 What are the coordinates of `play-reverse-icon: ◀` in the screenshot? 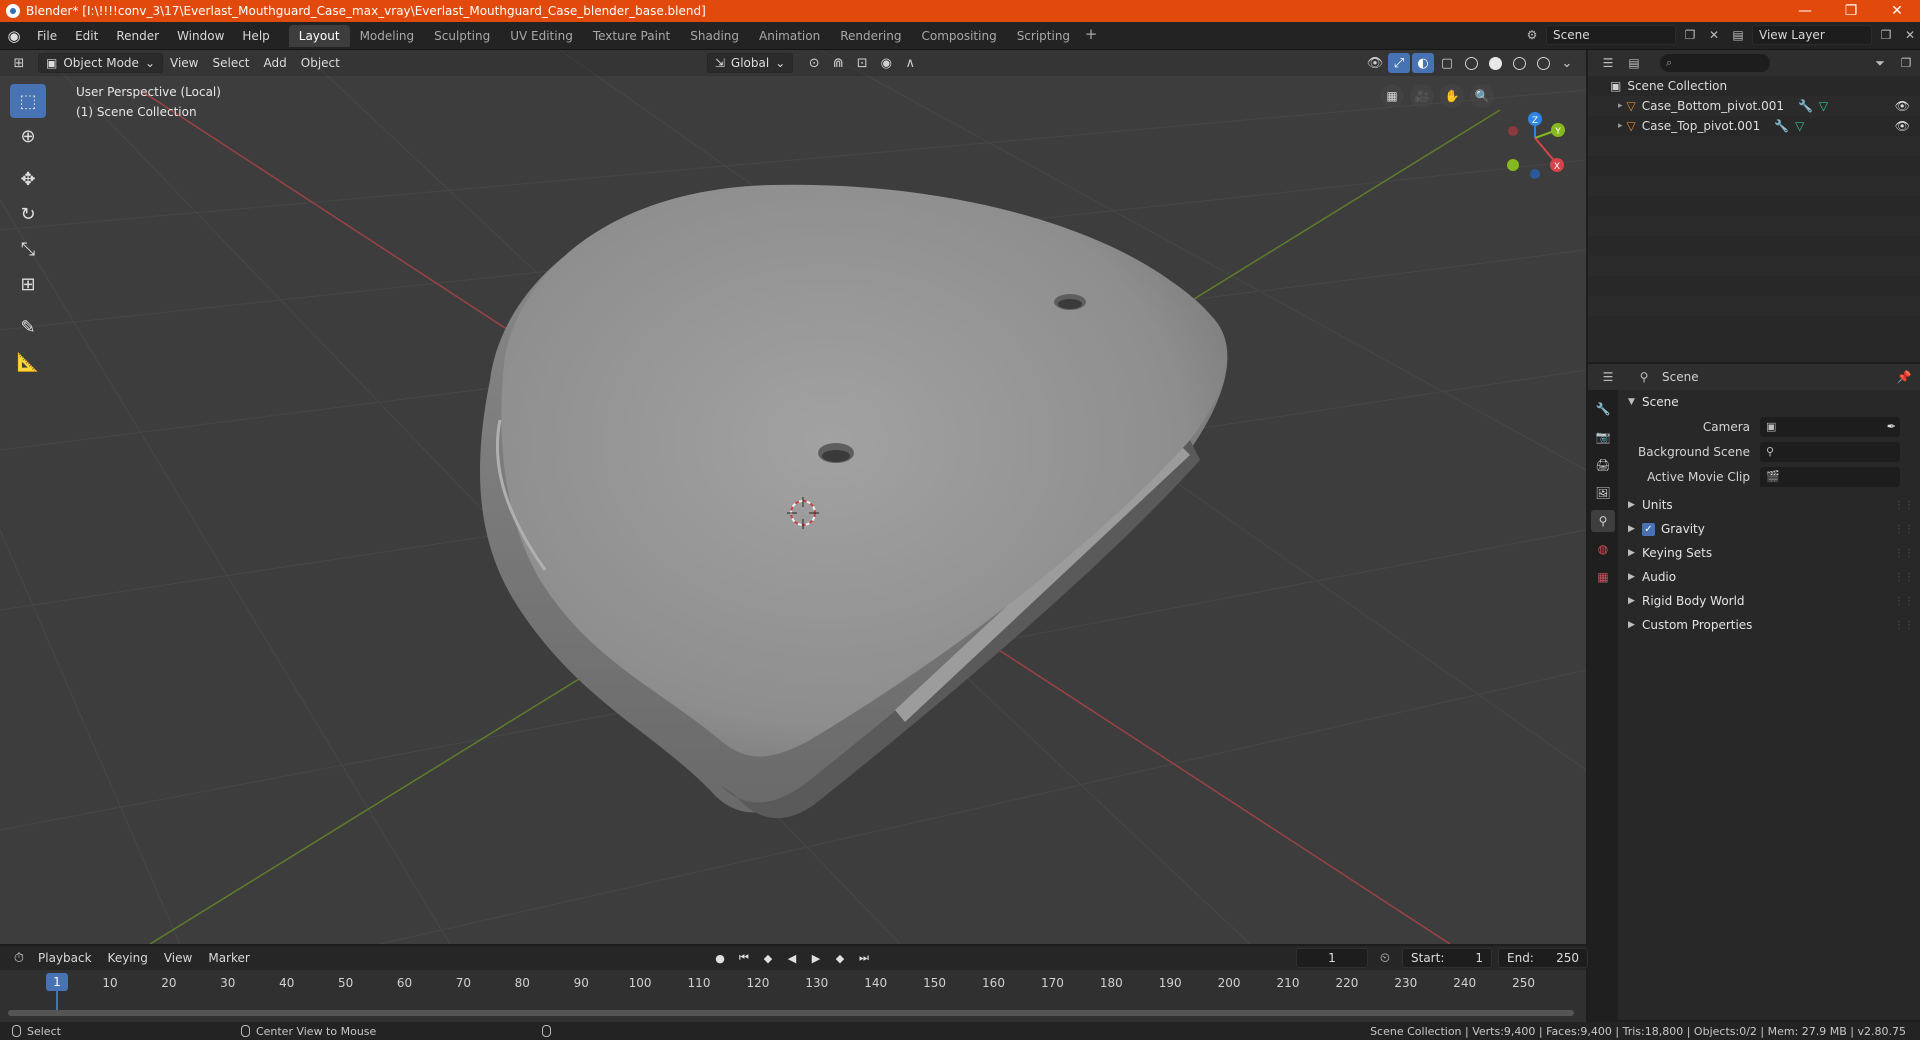 It's located at (792, 958).